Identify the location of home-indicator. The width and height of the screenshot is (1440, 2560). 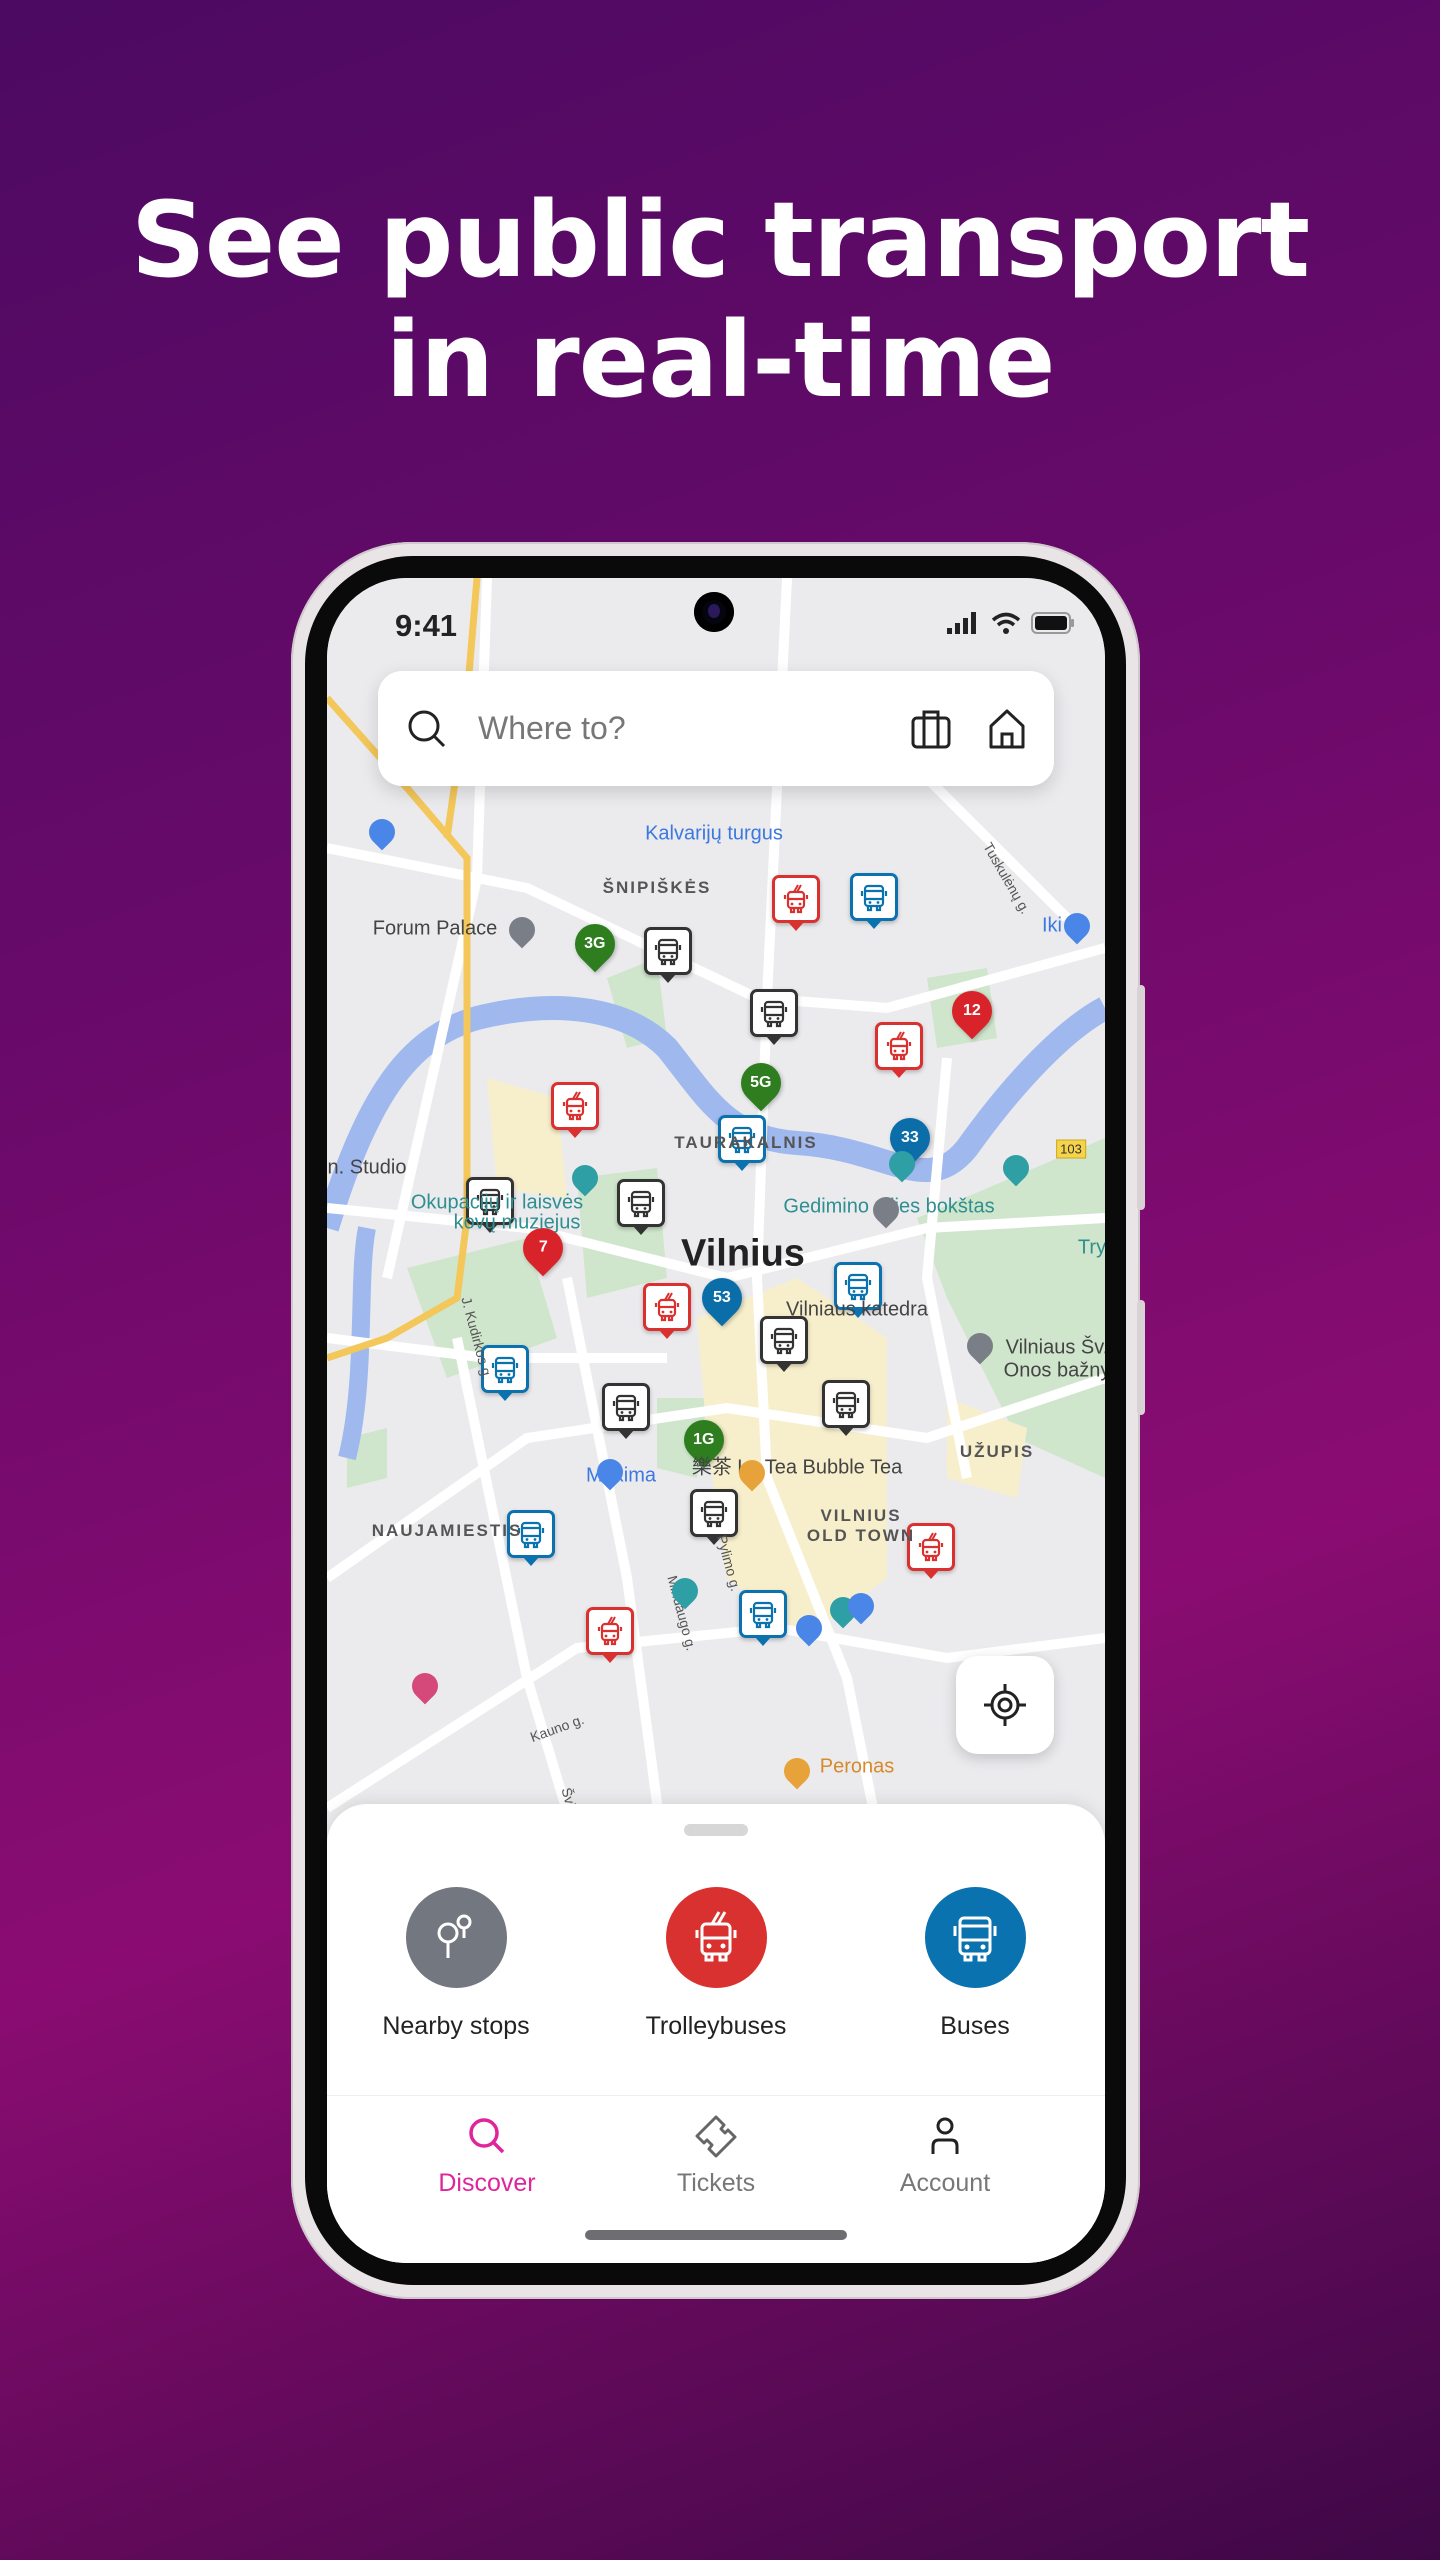
(716, 2235).